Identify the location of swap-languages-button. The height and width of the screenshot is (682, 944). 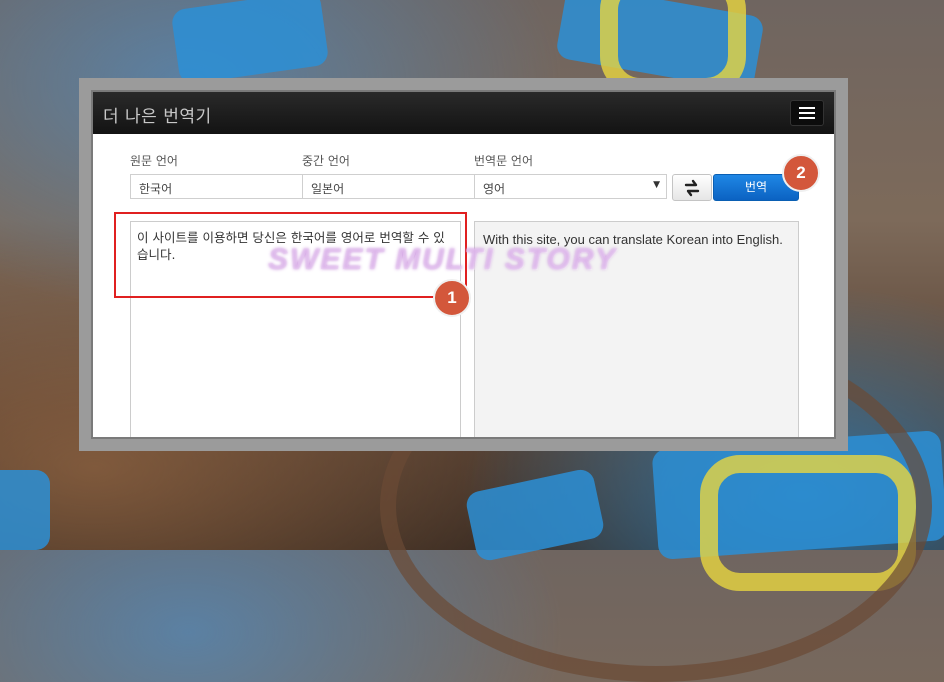
(692, 187).